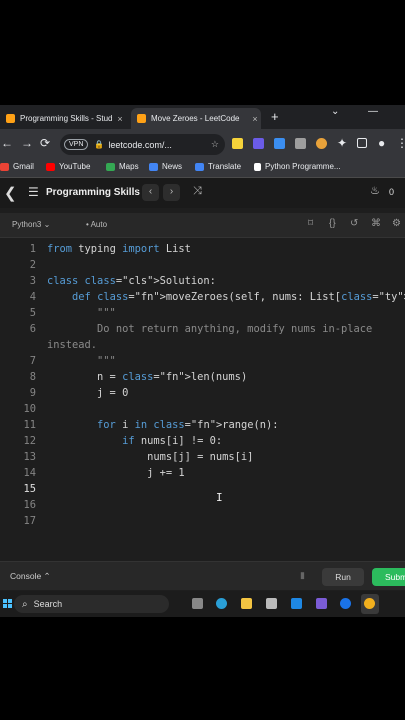 The width and height of the screenshot is (405, 720). Describe the element at coordinates (335, 111) in the screenshot. I see `chevron-down-icon: ⌄` at that location.